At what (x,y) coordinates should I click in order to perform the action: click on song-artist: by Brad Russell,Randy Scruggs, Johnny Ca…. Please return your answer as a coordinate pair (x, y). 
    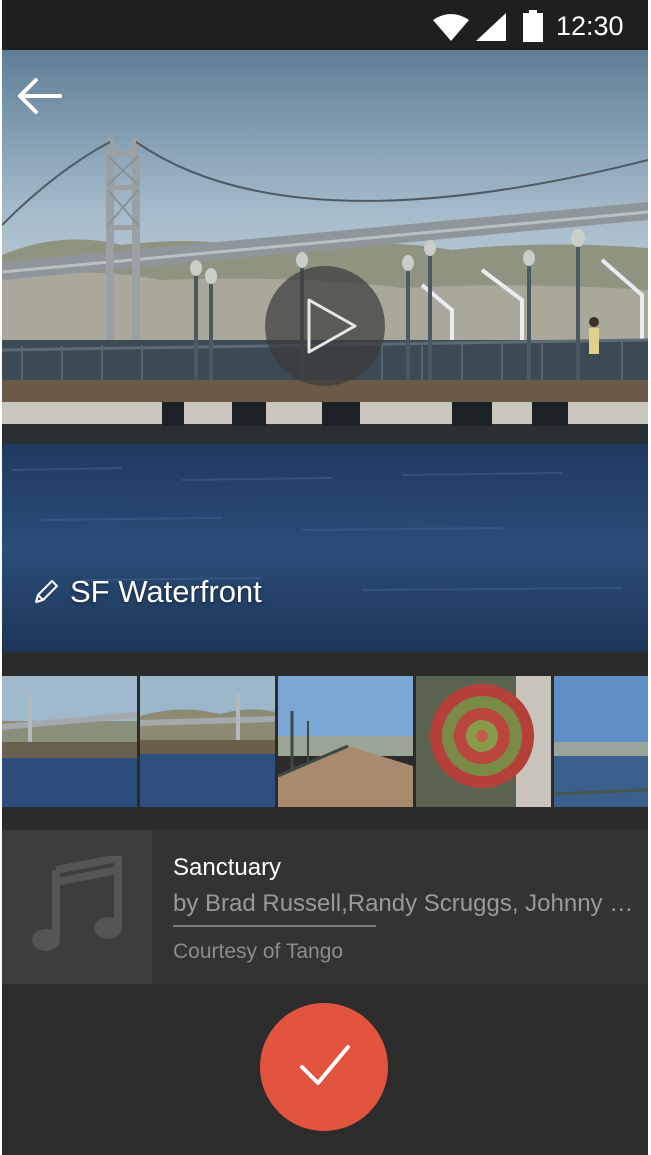
    Looking at the image, I should click on (410, 904).